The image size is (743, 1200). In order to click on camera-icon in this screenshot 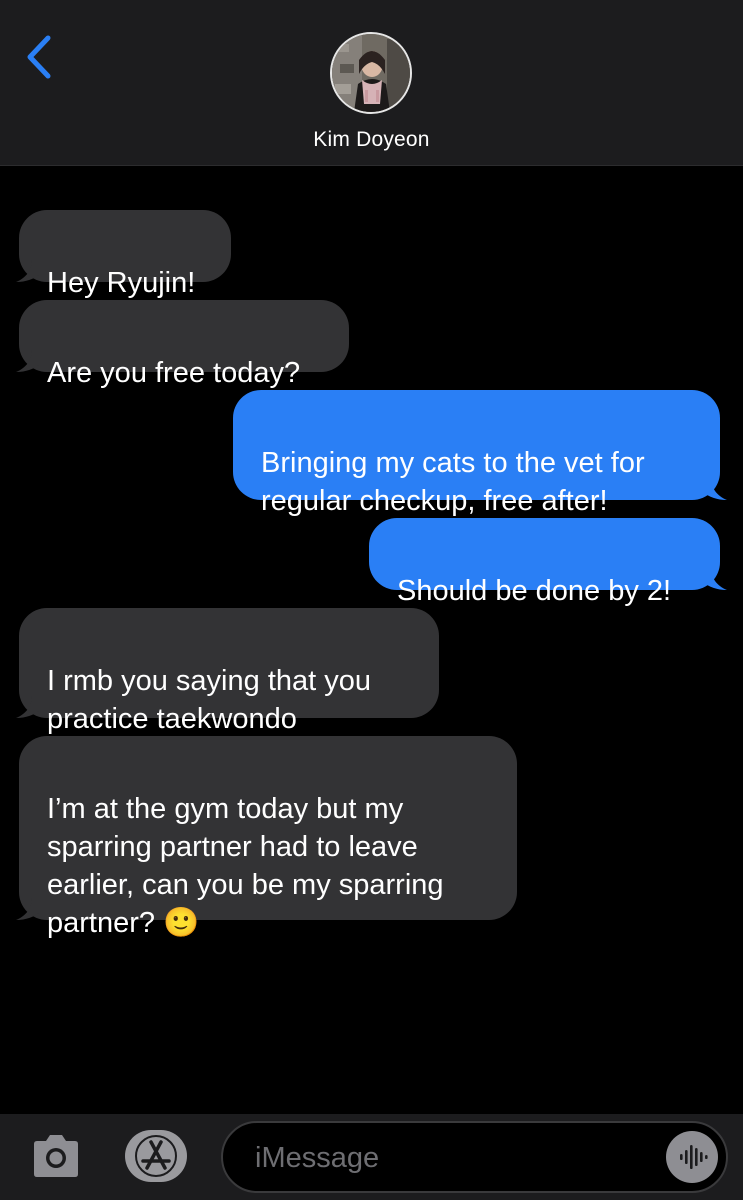, I will do `click(56, 1156)`.